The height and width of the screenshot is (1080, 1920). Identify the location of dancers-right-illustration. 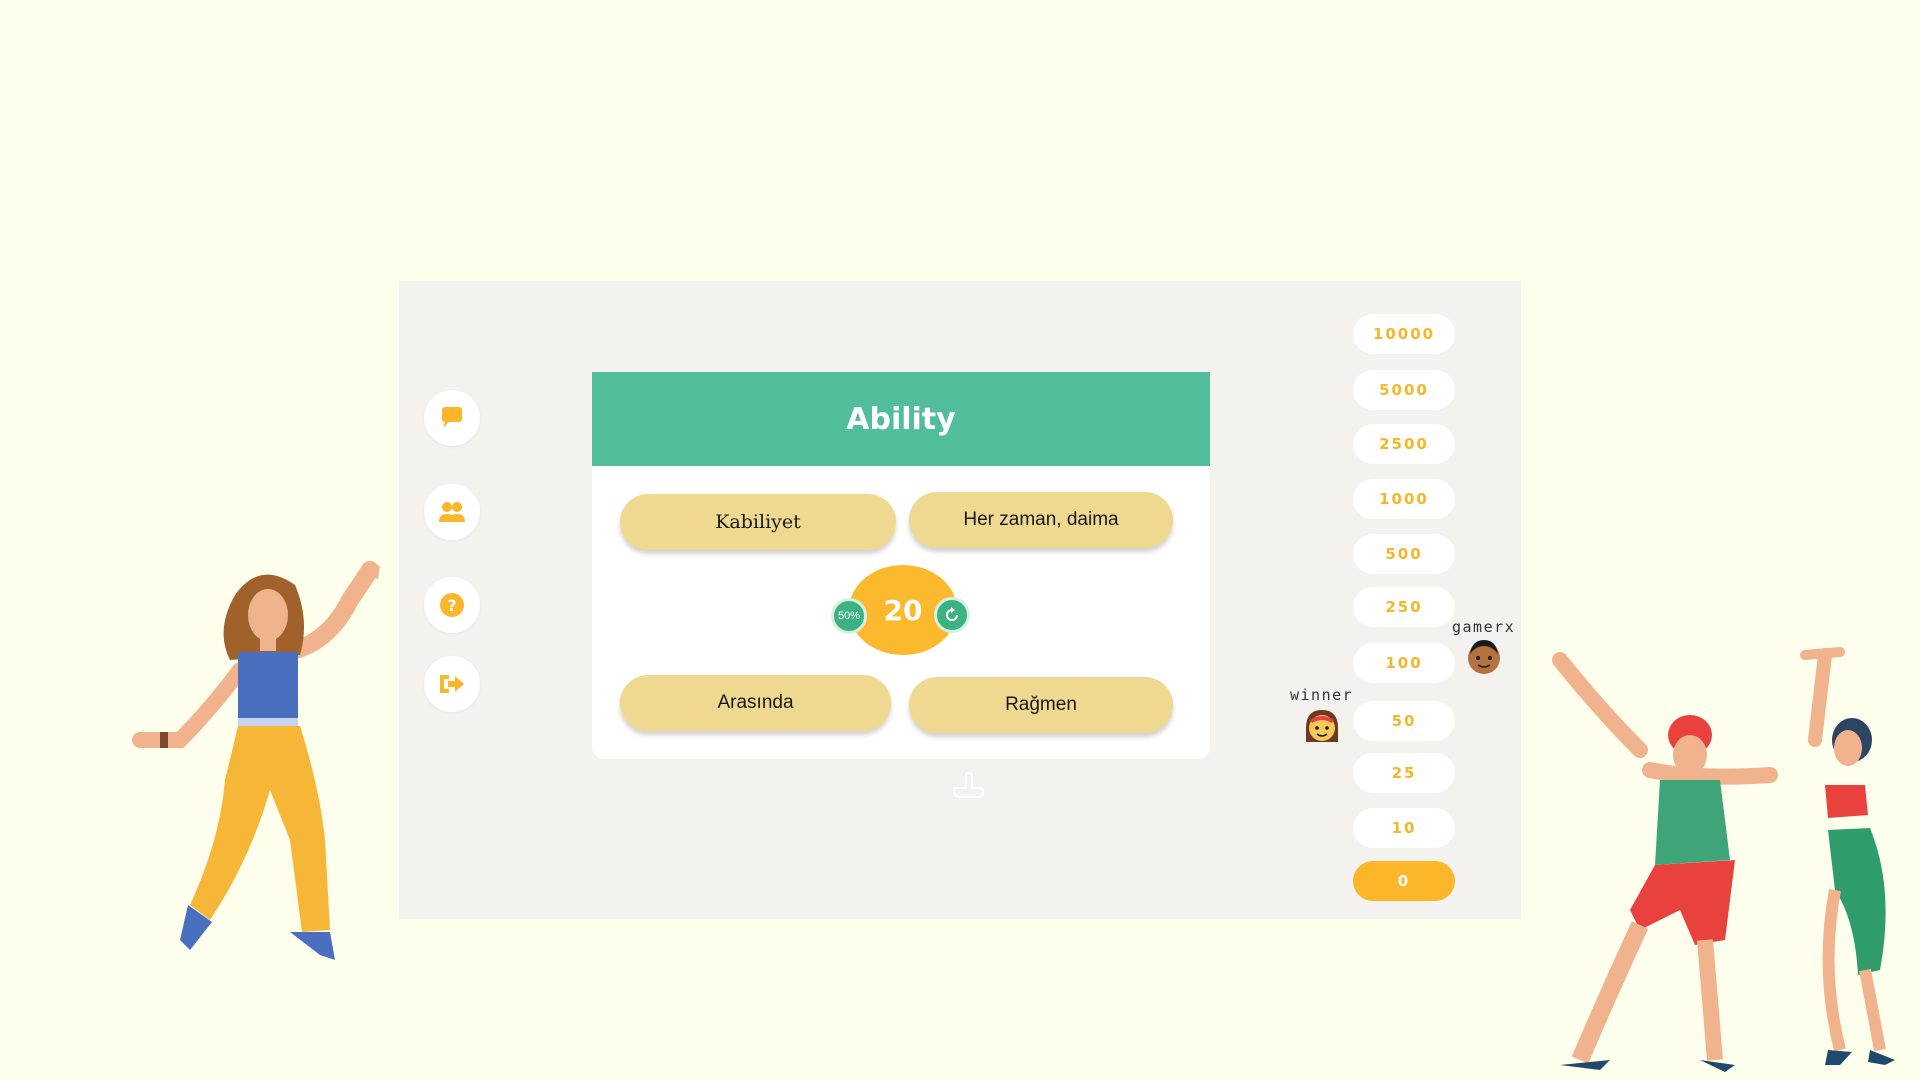
(1723, 859).